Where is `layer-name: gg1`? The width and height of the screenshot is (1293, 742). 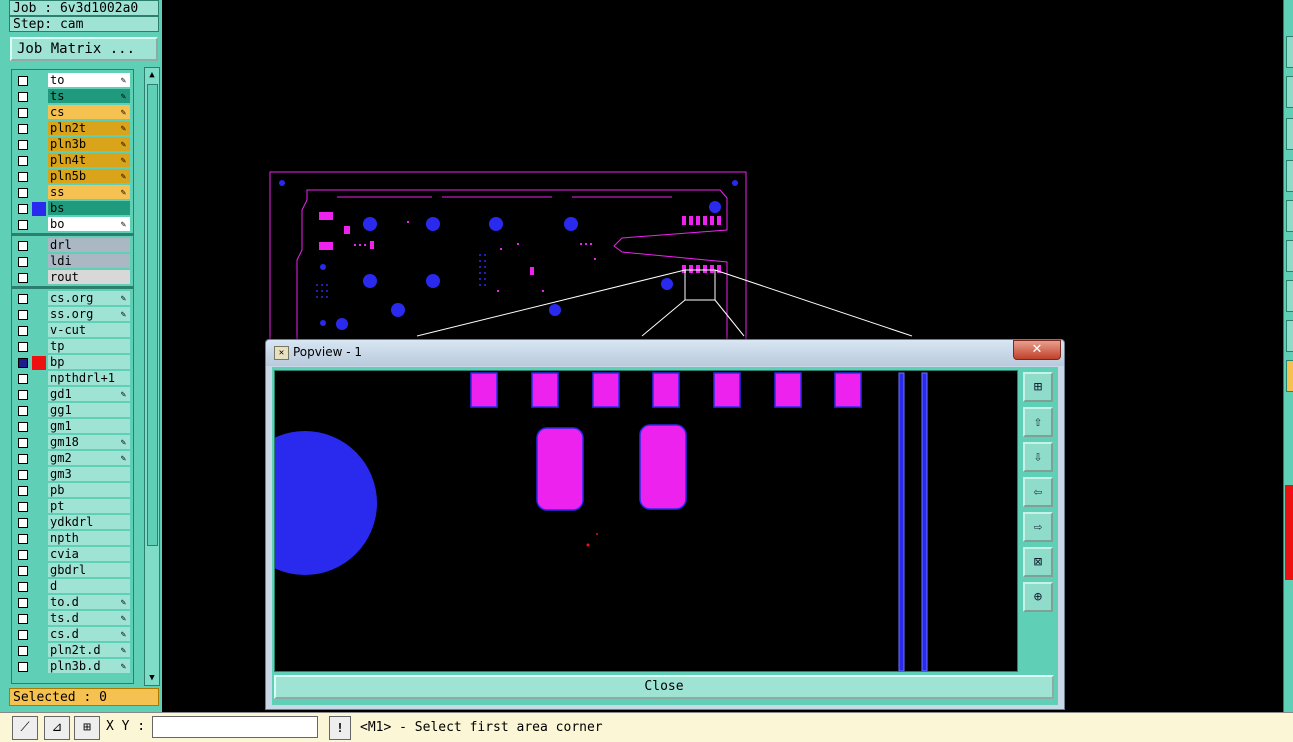 layer-name: gg1 is located at coordinates (89, 410).